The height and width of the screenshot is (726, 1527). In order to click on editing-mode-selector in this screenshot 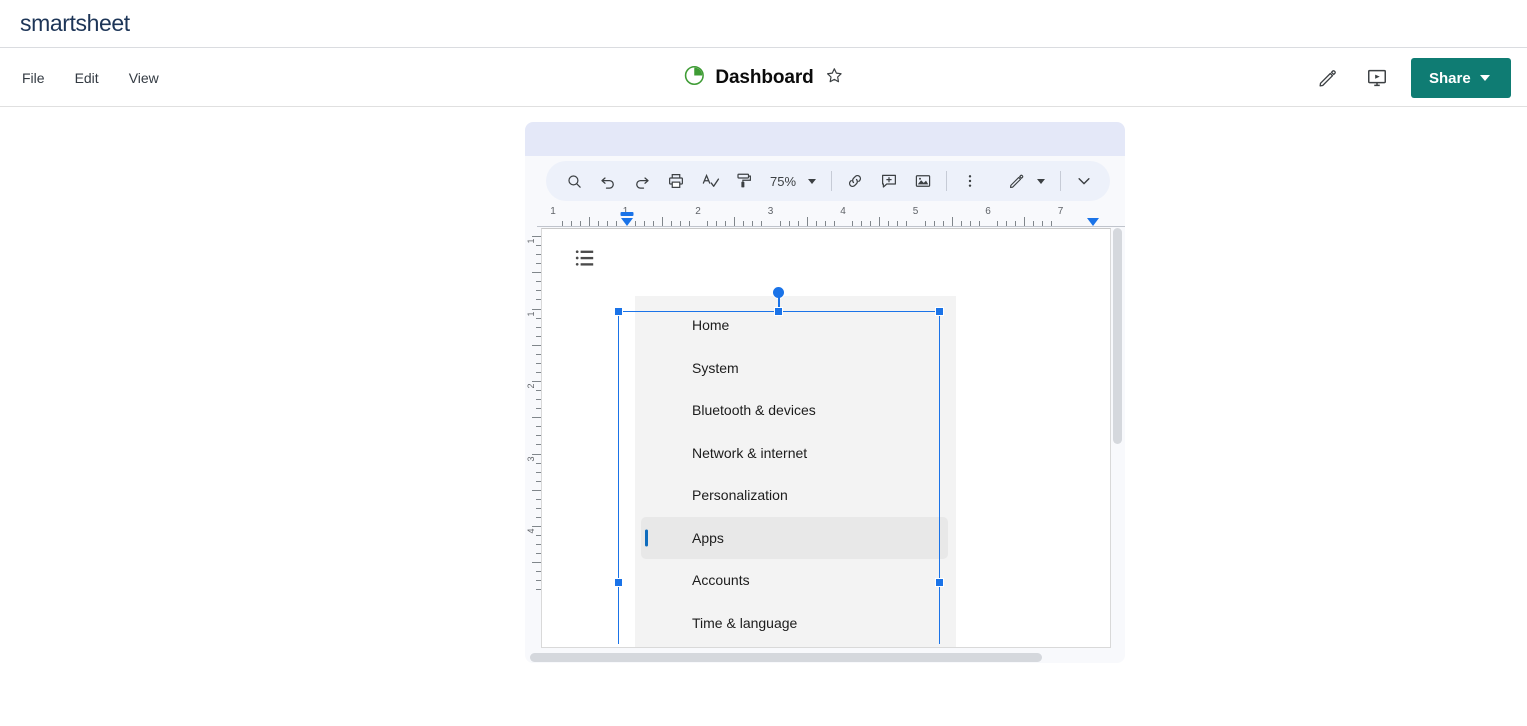, I will do `click(1026, 181)`.